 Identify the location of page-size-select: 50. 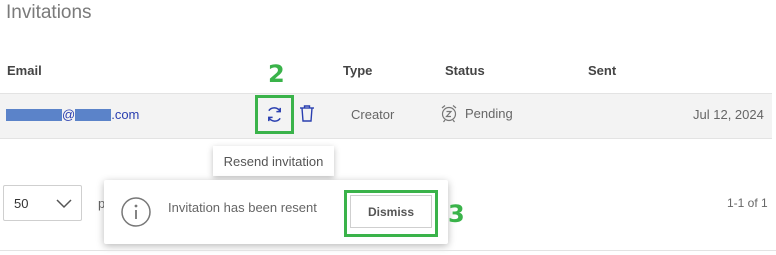
(42, 203).